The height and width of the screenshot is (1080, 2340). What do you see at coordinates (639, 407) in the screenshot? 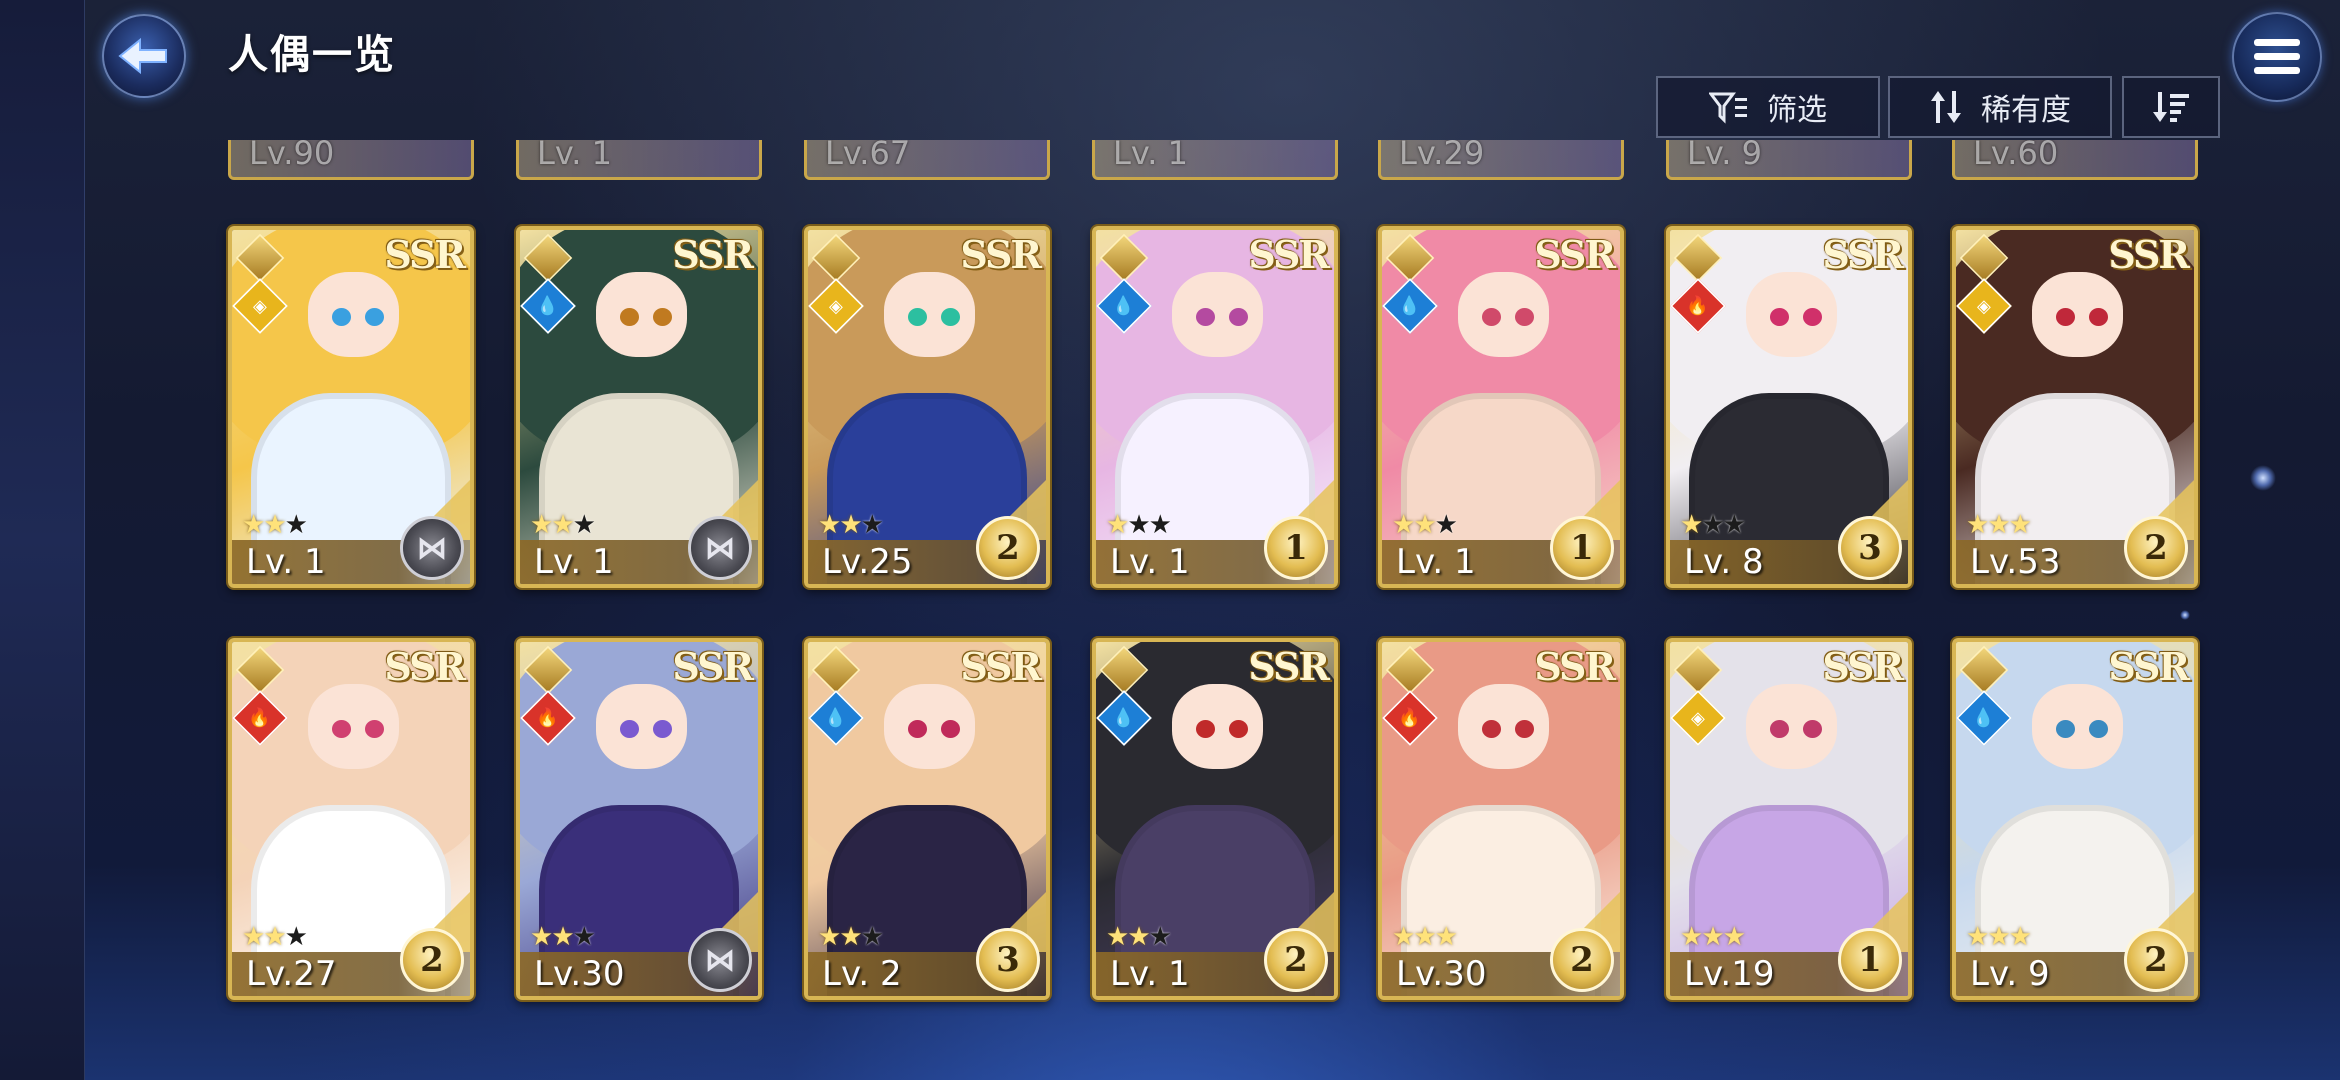
I see `doll-card: 💧 SSR ★★★ Lv. 1 ⋈` at bounding box center [639, 407].